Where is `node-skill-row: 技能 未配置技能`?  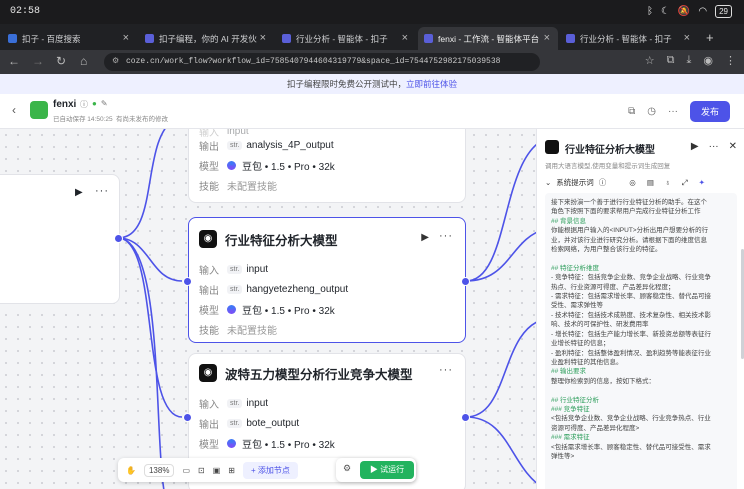 node-skill-row: 技能 未配置技能 is located at coordinates (238, 185).